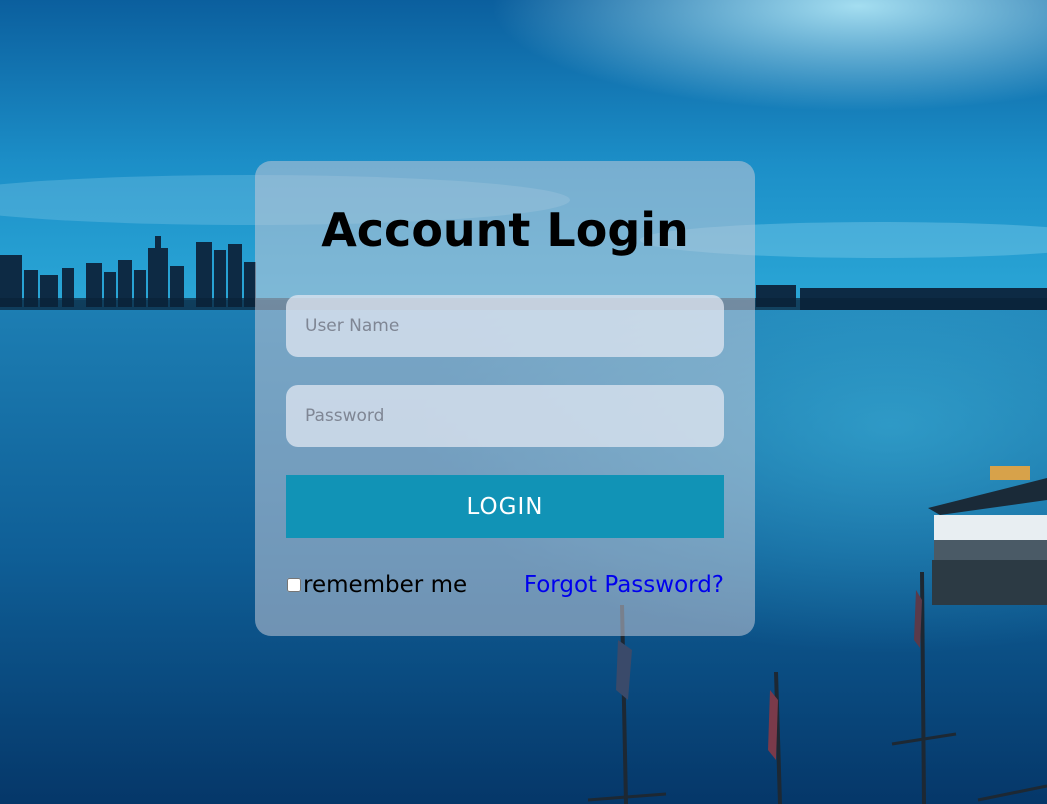 The height and width of the screenshot is (804, 1047). I want to click on remember-me-checkbox, so click(294, 585).